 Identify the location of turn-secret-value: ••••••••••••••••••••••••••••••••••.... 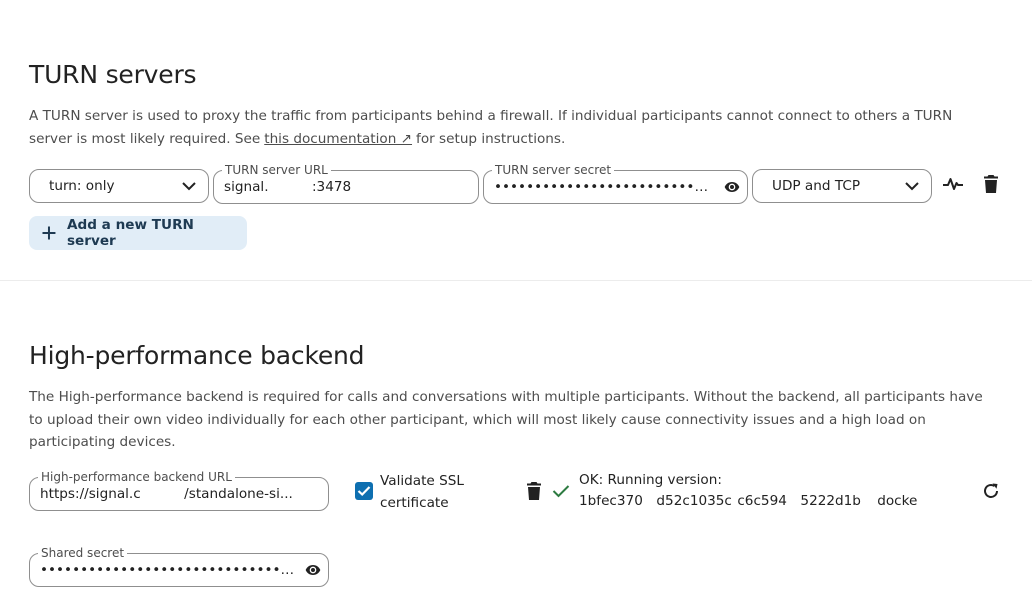
(605, 187).